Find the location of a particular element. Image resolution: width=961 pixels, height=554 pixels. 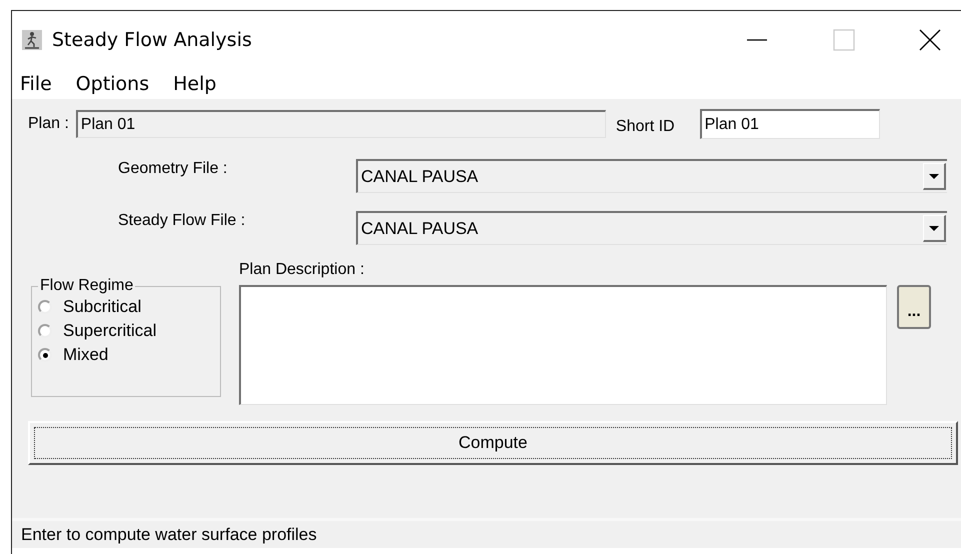

file-label: Geometry File : is located at coordinates (172, 169).